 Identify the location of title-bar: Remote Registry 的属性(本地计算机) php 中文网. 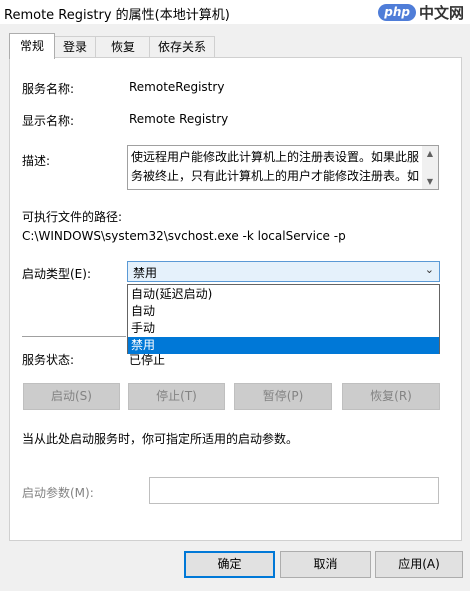
(235, 12).